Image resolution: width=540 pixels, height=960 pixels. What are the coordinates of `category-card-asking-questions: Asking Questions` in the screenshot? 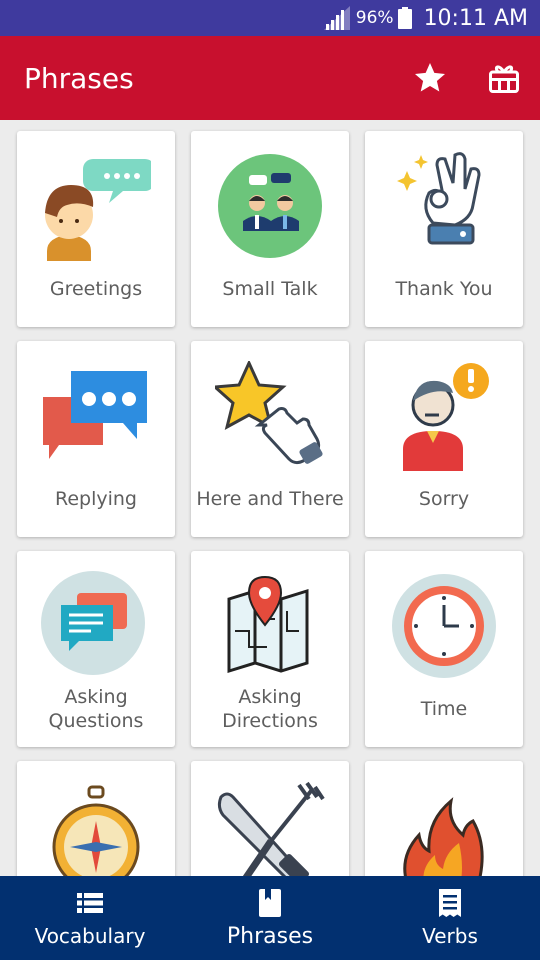 It's located at (96, 649).